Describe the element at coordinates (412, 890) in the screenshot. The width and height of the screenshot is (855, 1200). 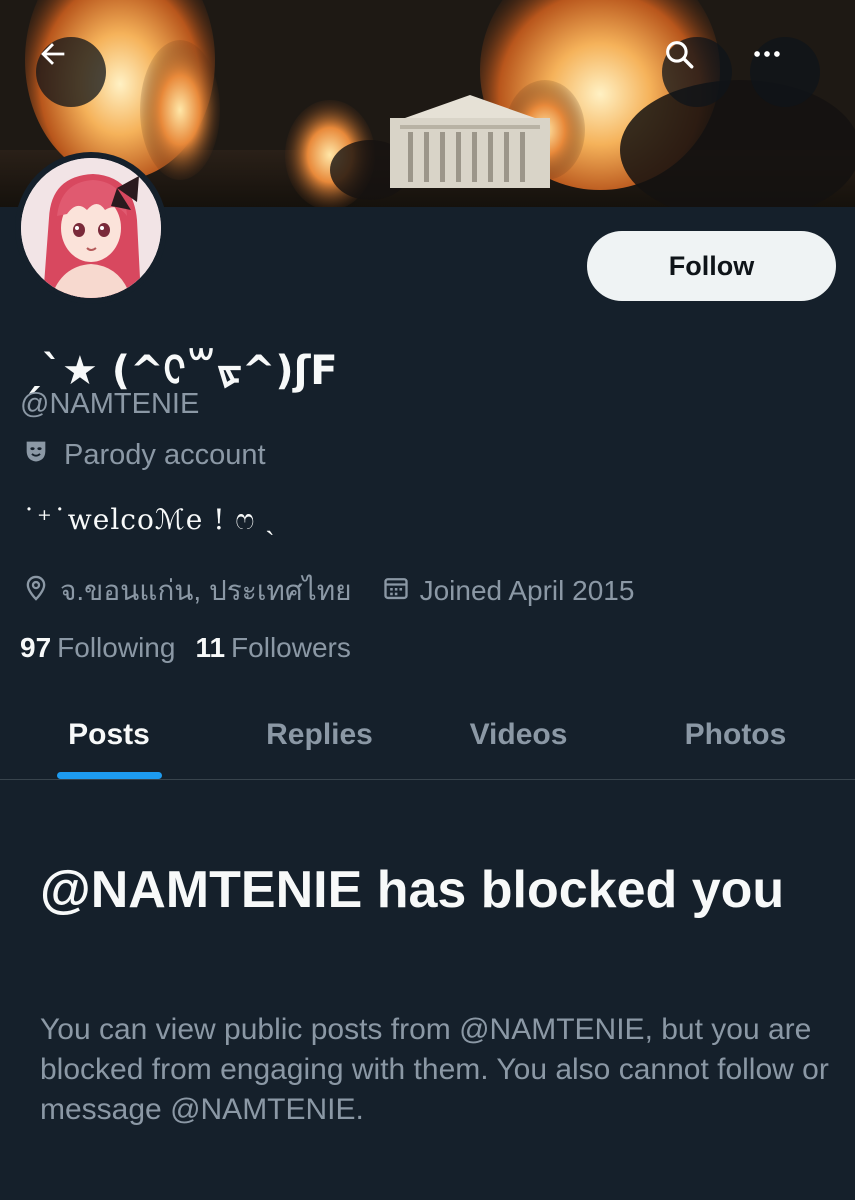
I see `blocked-title: @NAMTENIE has blocked you` at that location.